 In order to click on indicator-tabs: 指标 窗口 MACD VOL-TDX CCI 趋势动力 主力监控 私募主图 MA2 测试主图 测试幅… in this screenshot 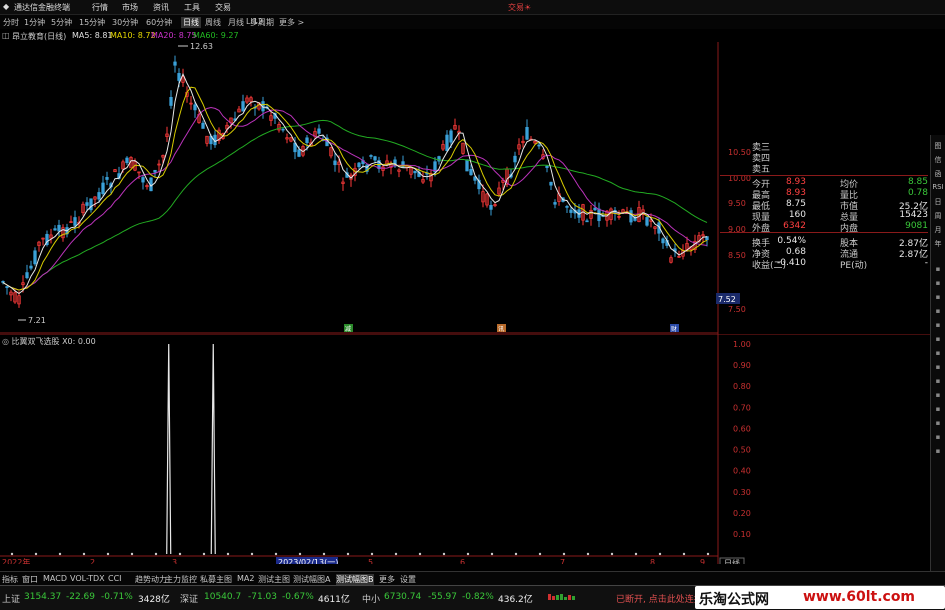, I will do `click(472, 578)`.